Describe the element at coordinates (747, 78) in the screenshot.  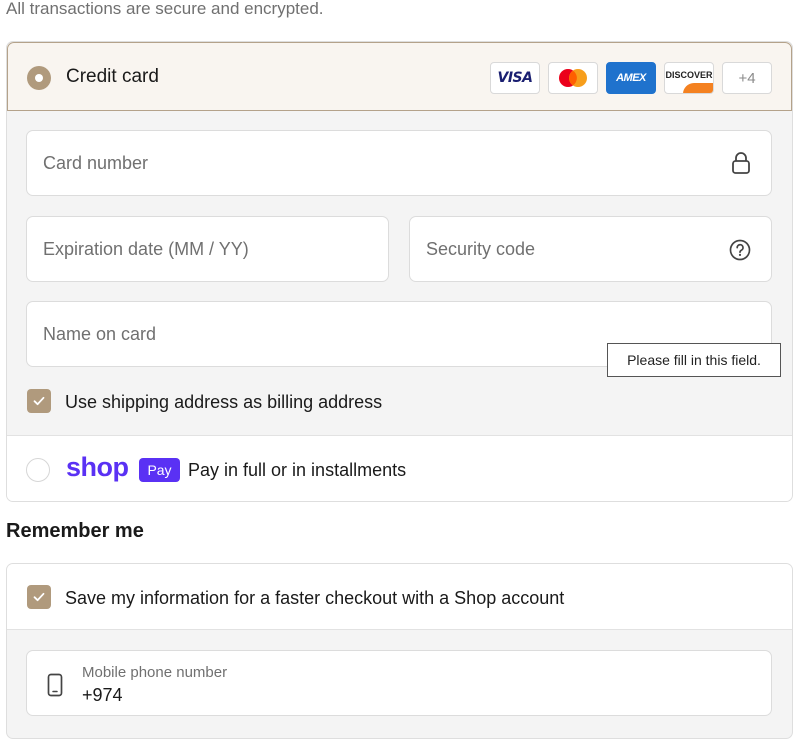
I see `more-brands-badge: +4` at that location.